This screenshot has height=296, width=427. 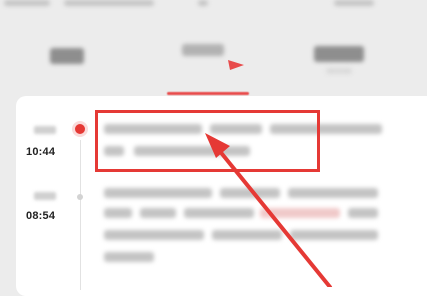 I want to click on annotation-arrow-head, so click(x=217, y=145).